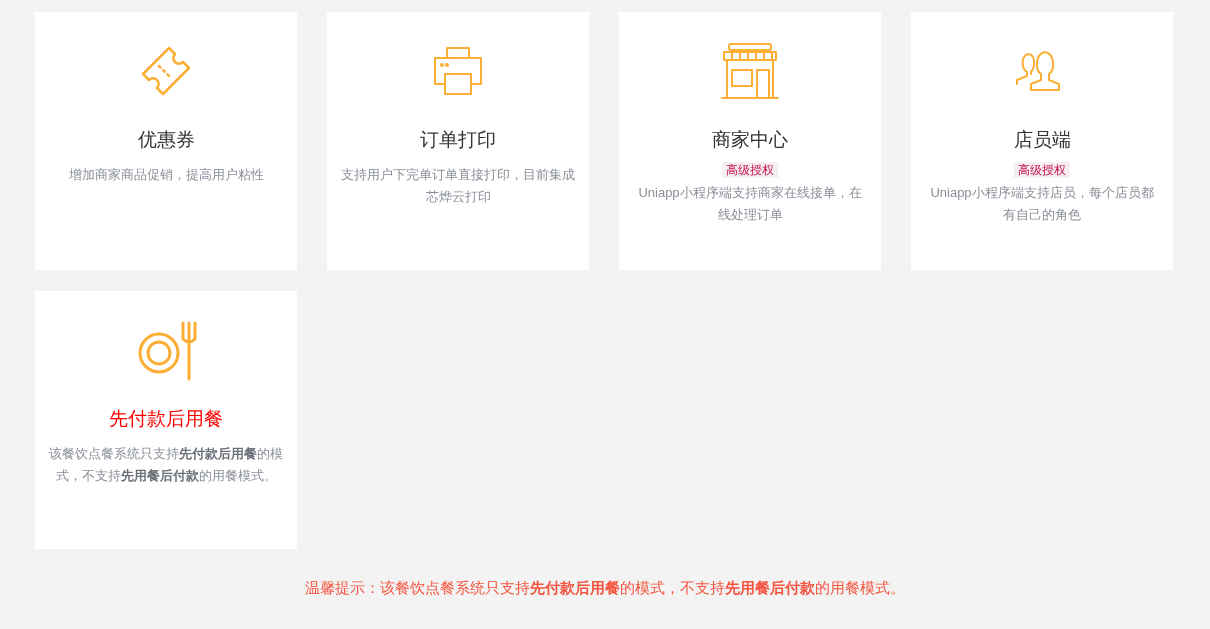 This screenshot has width=1210, height=629. I want to click on card-description: 支持用户下完单订单直接打印，目前集成芯烨云打印, so click(458, 186).